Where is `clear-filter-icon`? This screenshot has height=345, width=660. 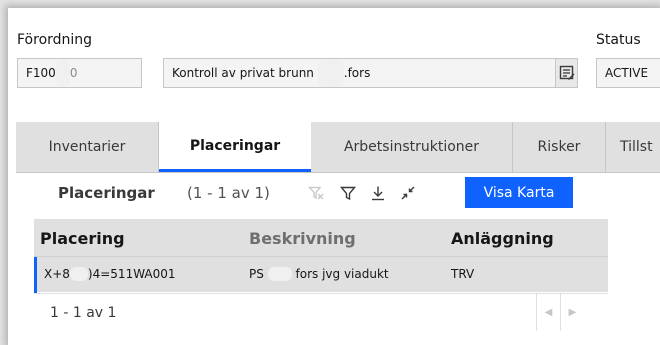
clear-filter-icon is located at coordinates (316, 193).